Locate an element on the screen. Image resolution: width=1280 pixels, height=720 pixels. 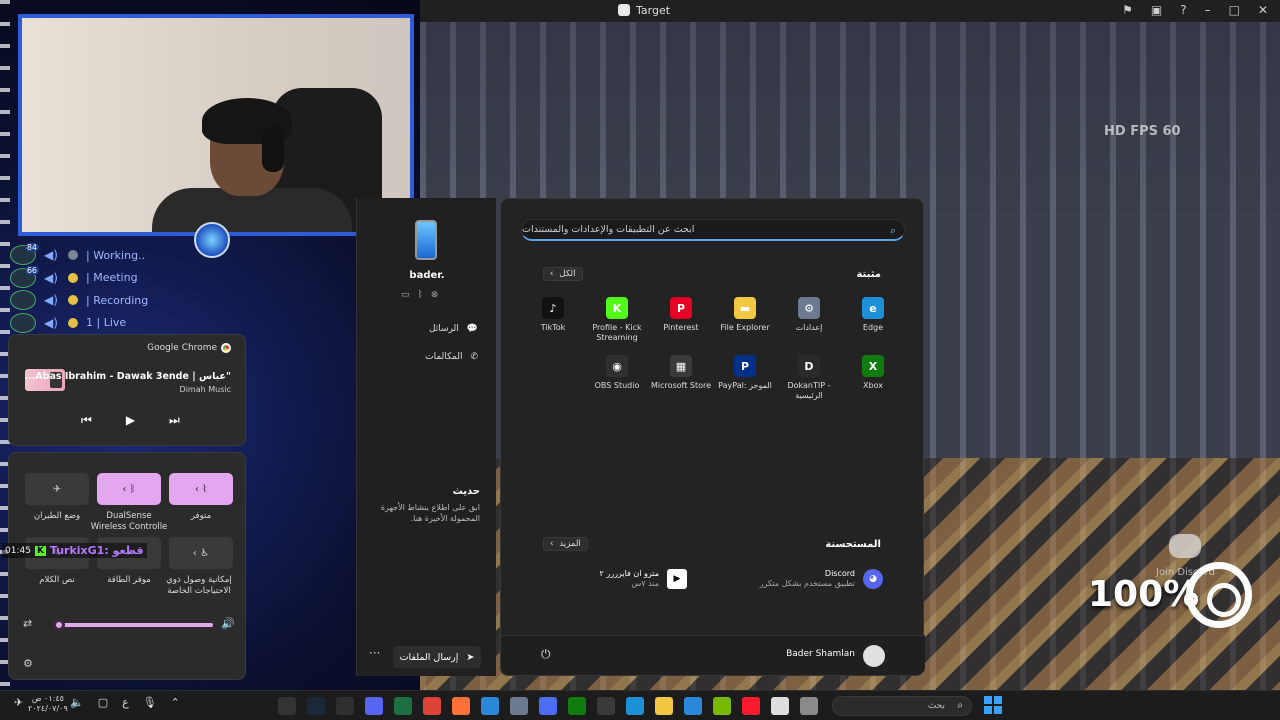
chat-icon: 💬 is located at coordinates (472, 329).